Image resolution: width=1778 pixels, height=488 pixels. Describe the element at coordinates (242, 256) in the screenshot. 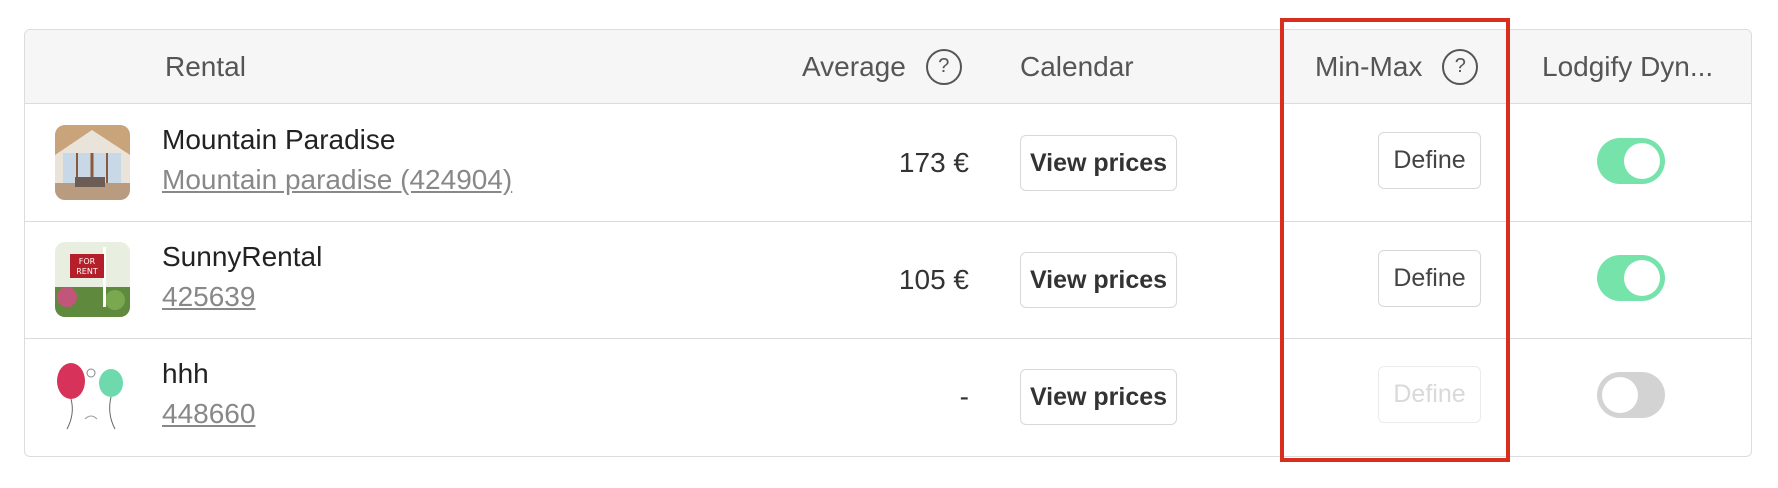

I see `rental-name: SunnyRental` at that location.